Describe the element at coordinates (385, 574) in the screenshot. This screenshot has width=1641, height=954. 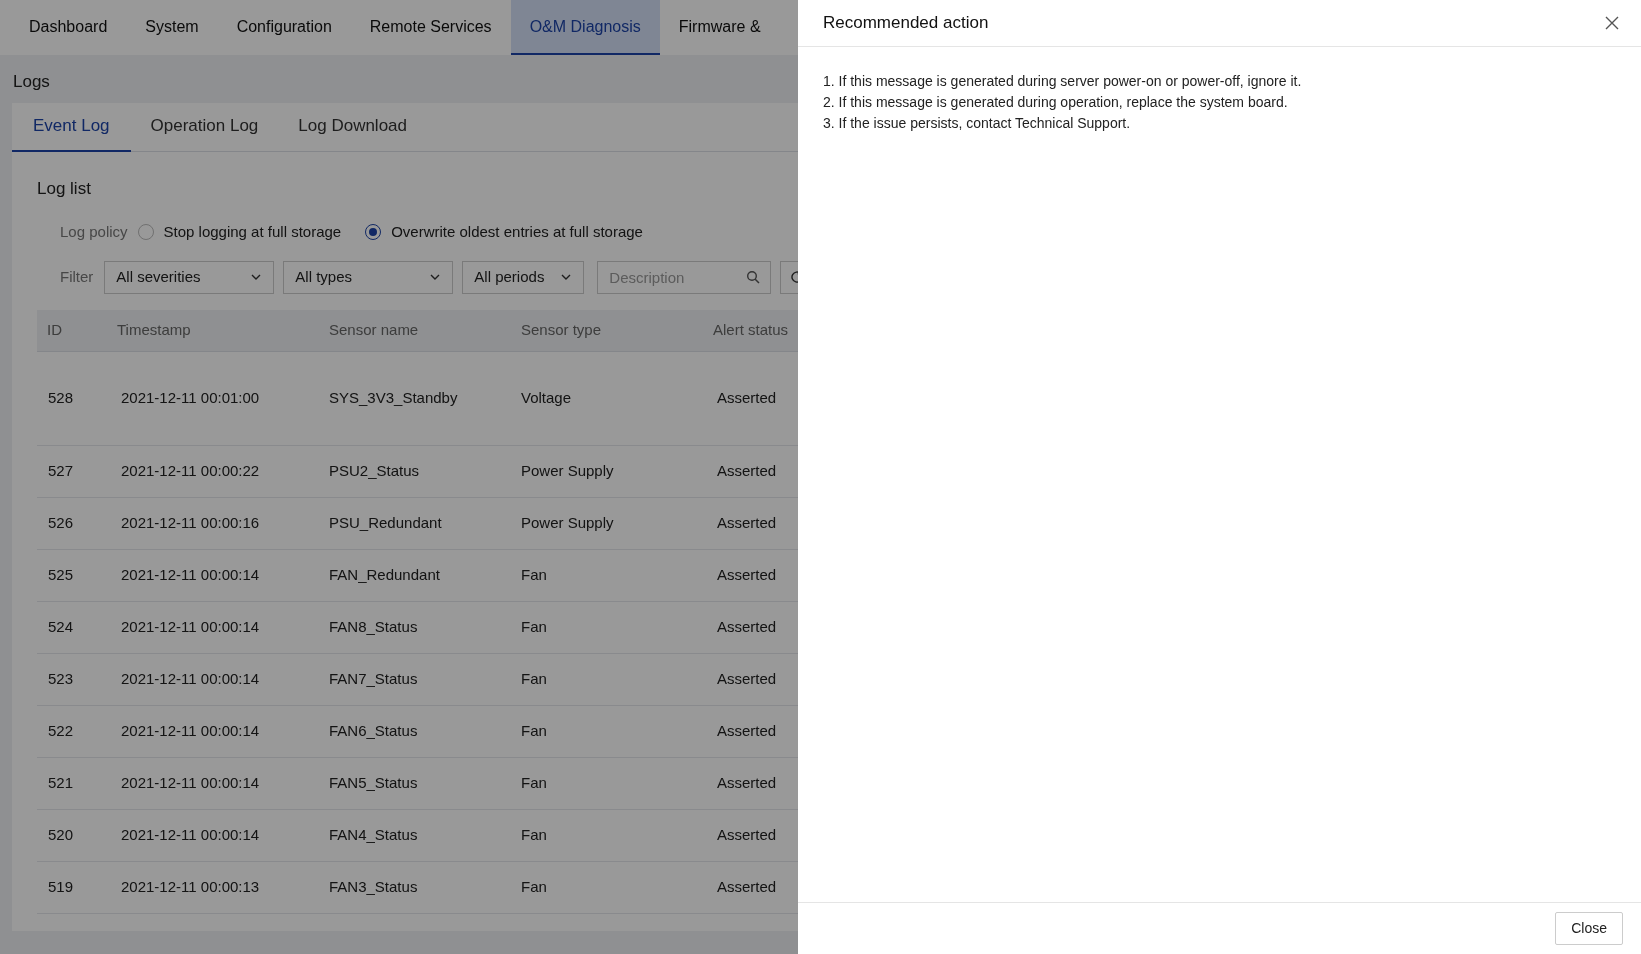
I see `table-cell-text: FAN_Redundant` at that location.